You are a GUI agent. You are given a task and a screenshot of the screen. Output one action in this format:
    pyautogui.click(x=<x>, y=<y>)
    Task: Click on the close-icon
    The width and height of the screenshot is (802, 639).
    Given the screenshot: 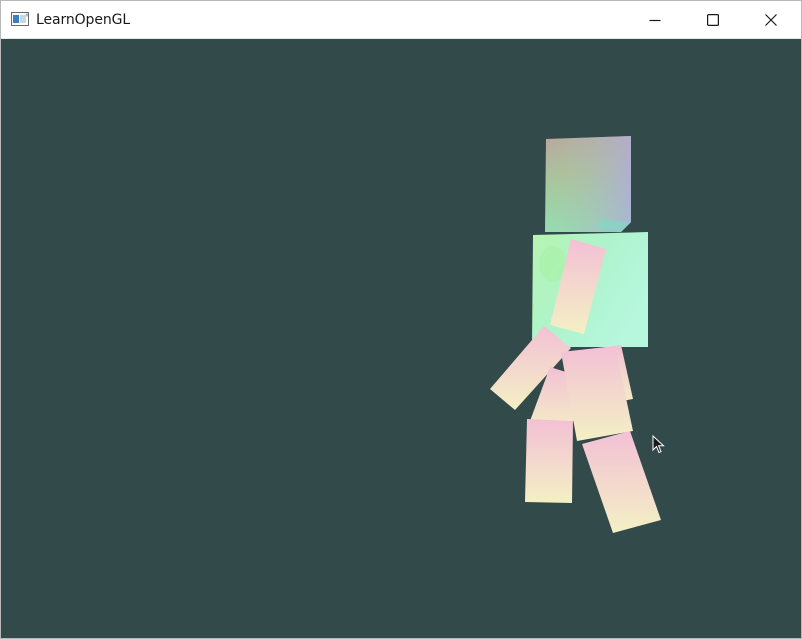 What is the action you would take?
    pyautogui.click(x=771, y=19)
    